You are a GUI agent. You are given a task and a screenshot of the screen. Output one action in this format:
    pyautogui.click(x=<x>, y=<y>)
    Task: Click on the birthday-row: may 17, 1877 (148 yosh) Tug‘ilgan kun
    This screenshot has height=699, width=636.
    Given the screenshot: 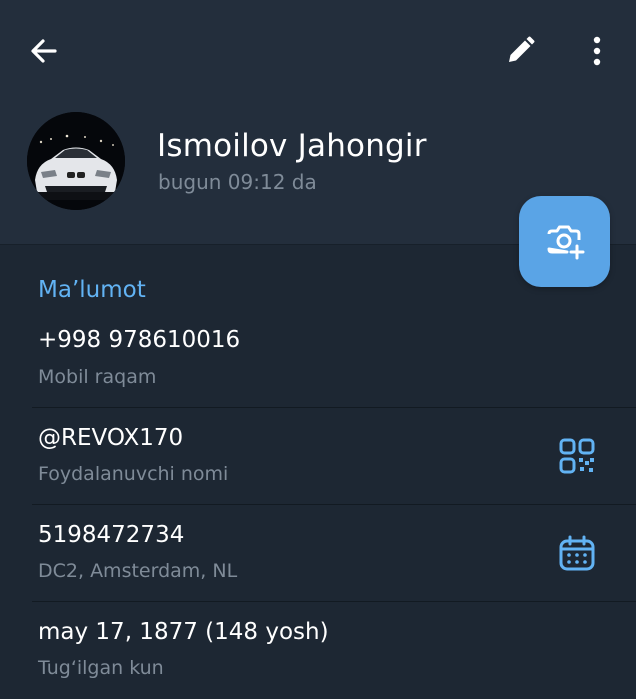 What is the action you would take?
    pyautogui.click(x=318, y=650)
    